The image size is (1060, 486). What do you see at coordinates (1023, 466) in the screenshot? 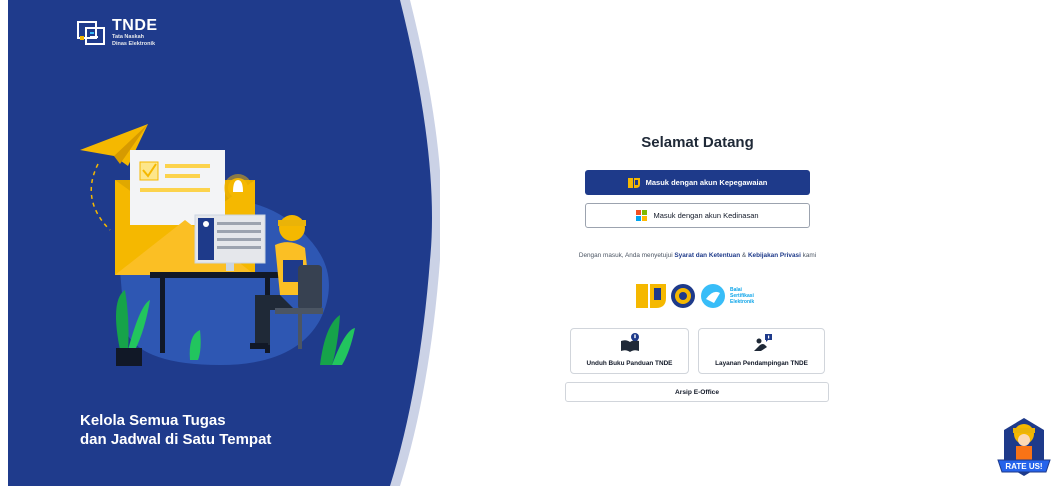
I see `rate-us-label: RATE US!` at bounding box center [1023, 466].